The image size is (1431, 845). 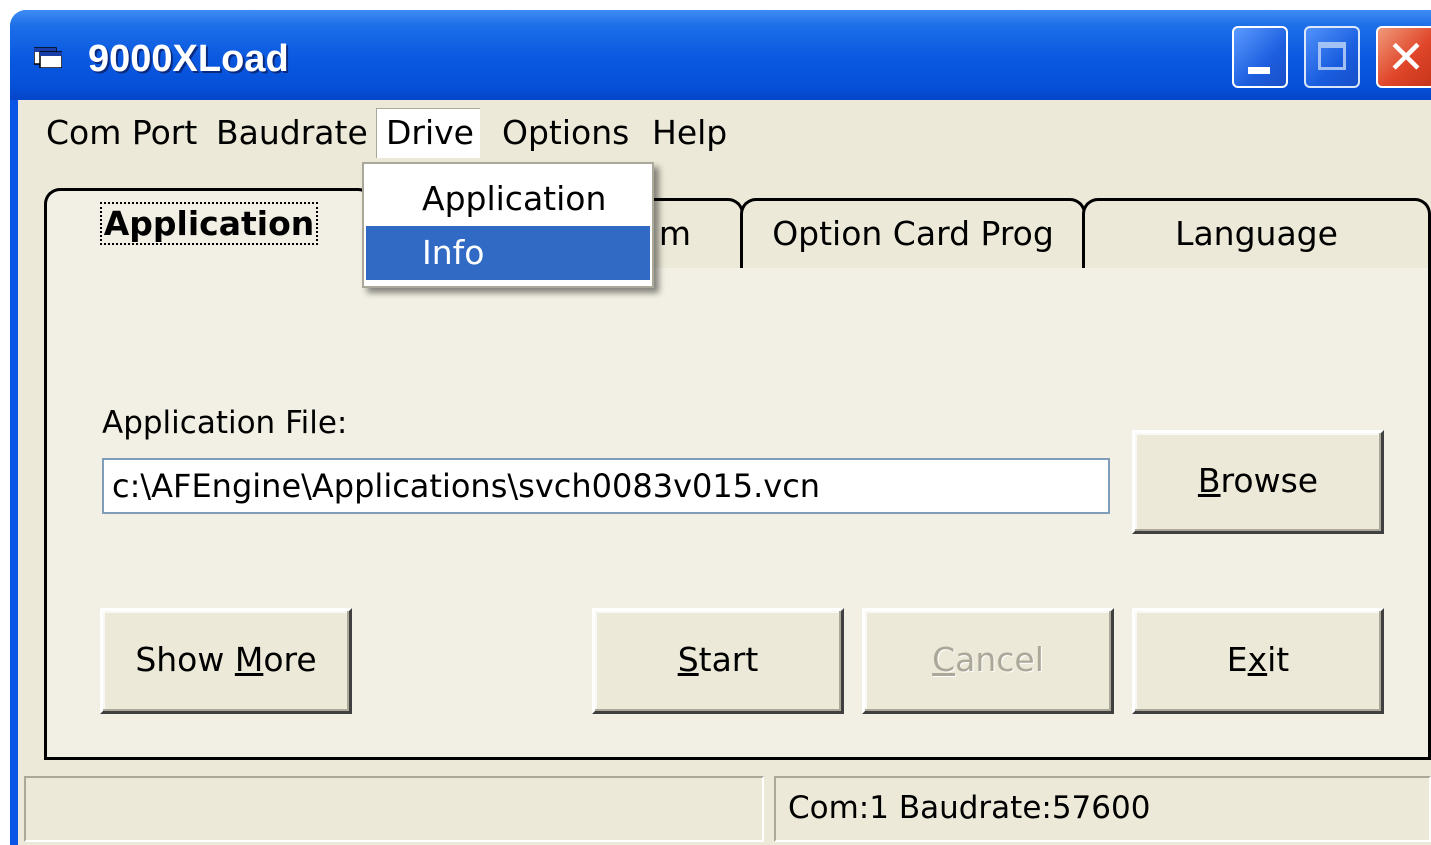 I want to click on menu-com-port: Com Port, so click(x=121, y=133).